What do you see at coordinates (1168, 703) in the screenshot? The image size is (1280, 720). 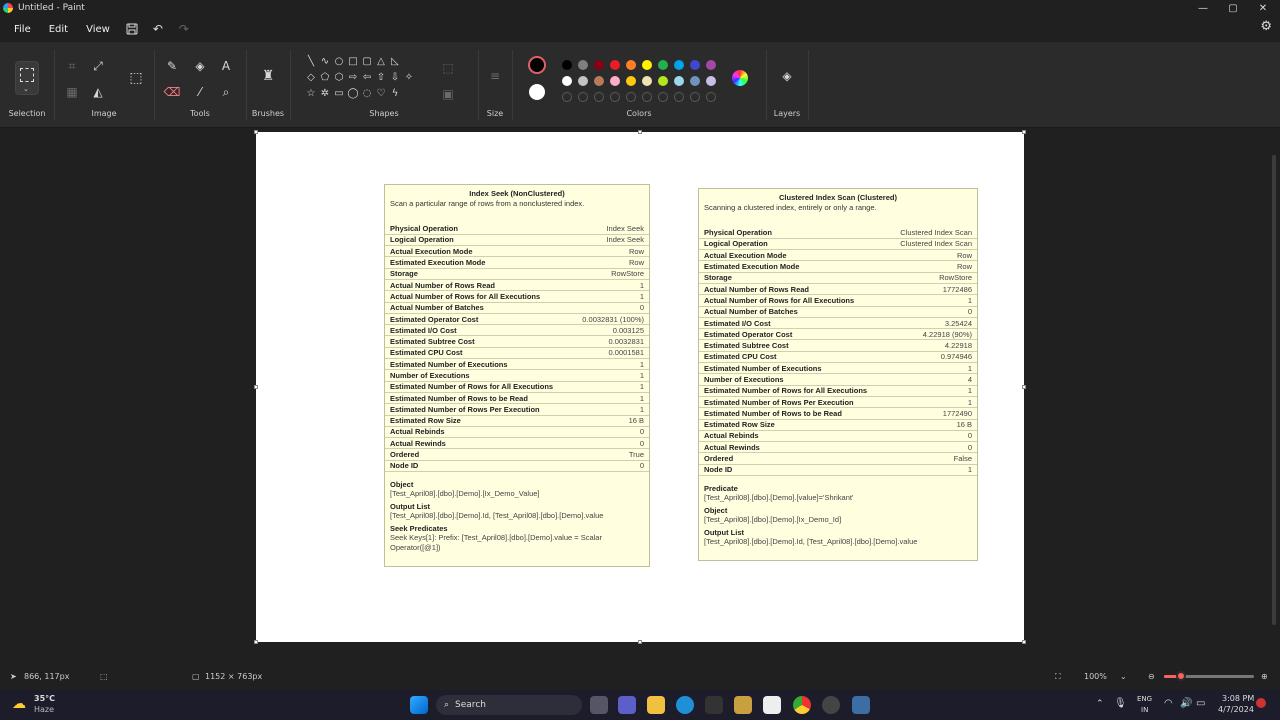 I see `wifi-icon: ◠` at bounding box center [1168, 703].